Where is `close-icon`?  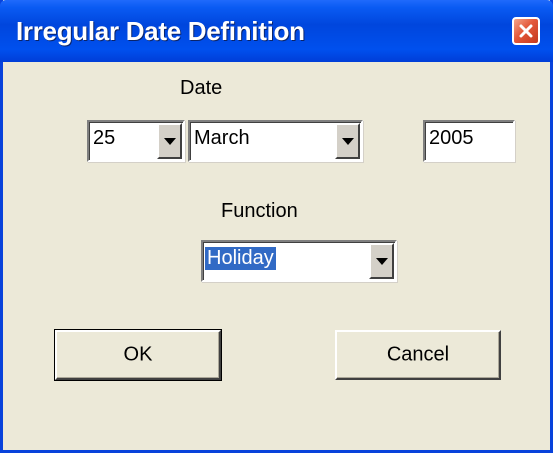 close-icon is located at coordinates (526, 31).